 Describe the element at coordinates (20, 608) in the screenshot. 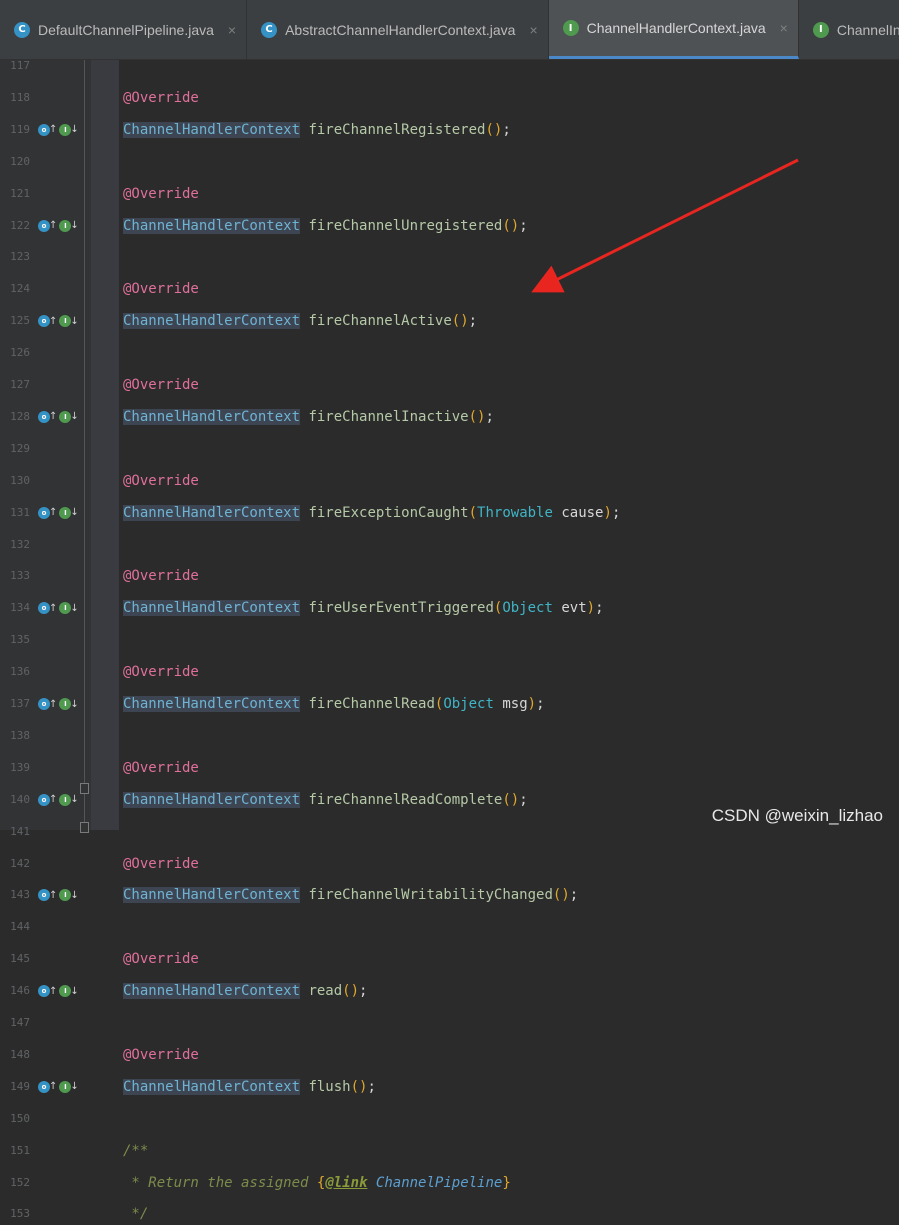

I see `line-number: 134` at that location.